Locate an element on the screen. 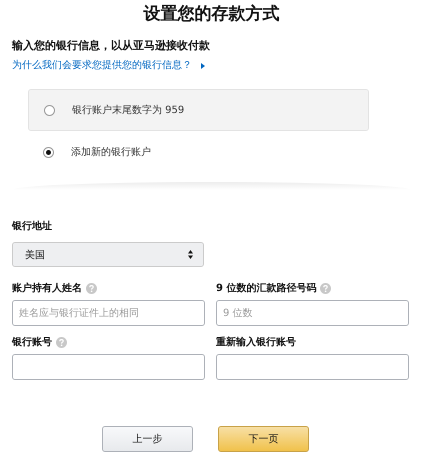 The width and height of the screenshot is (423, 469). caret-icon is located at coordinates (203, 66).